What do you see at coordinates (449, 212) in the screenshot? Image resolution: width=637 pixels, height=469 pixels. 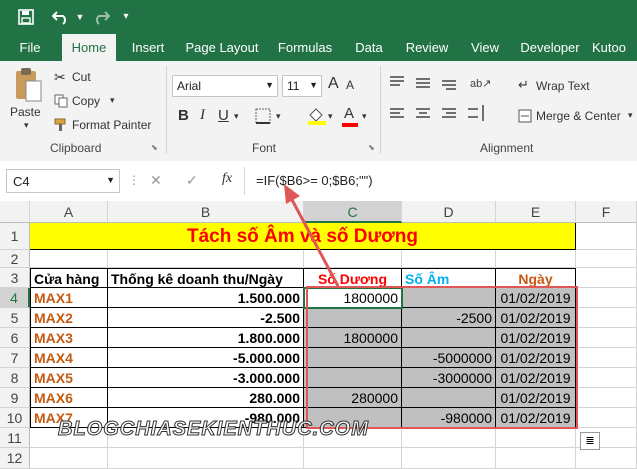 I see `column-header-d: D` at bounding box center [449, 212].